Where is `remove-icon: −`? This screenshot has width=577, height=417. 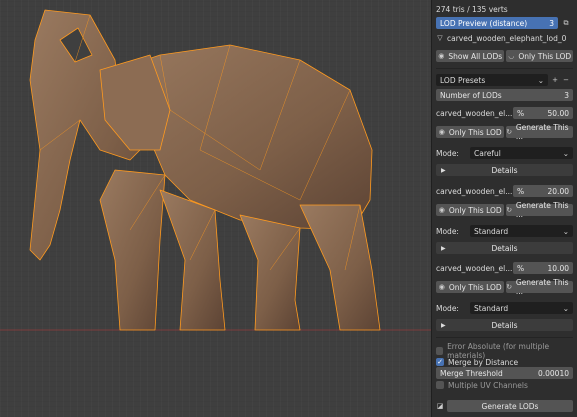 remove-icon: − is located at coordinates (566, 80).